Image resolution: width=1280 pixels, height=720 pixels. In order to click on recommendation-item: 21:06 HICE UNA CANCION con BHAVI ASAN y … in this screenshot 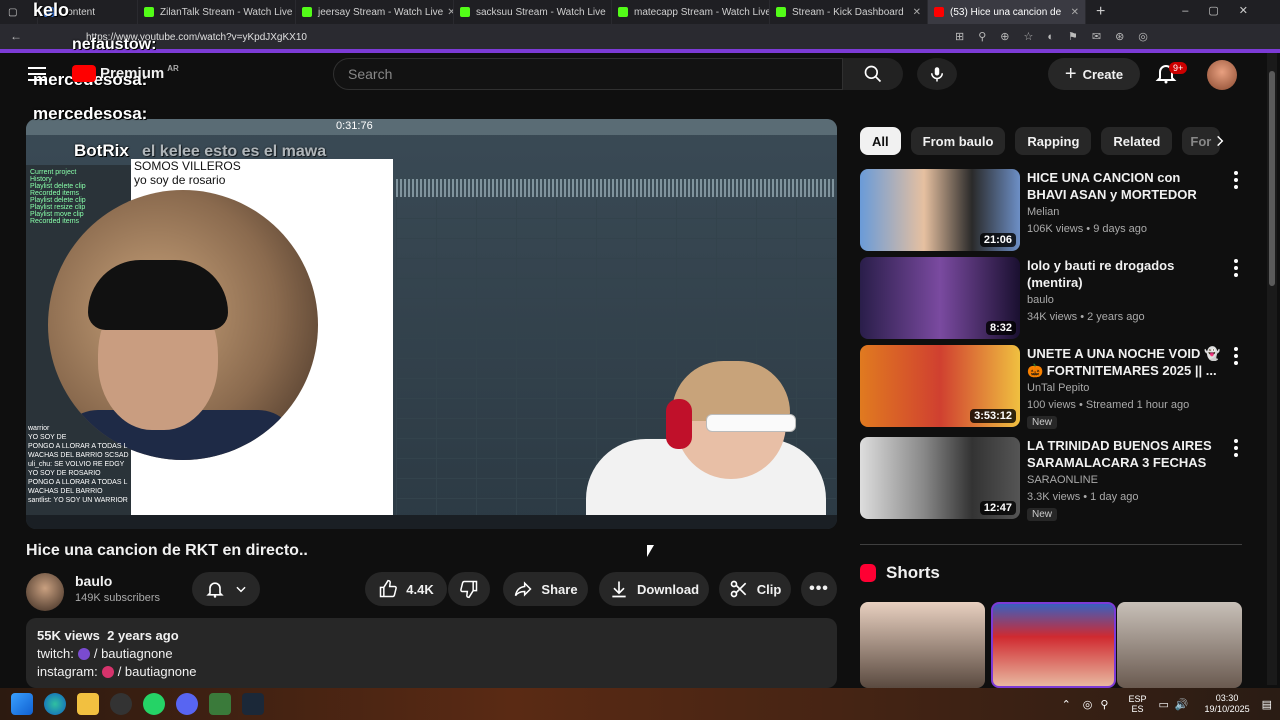, I will do `click(1052, 210)`.